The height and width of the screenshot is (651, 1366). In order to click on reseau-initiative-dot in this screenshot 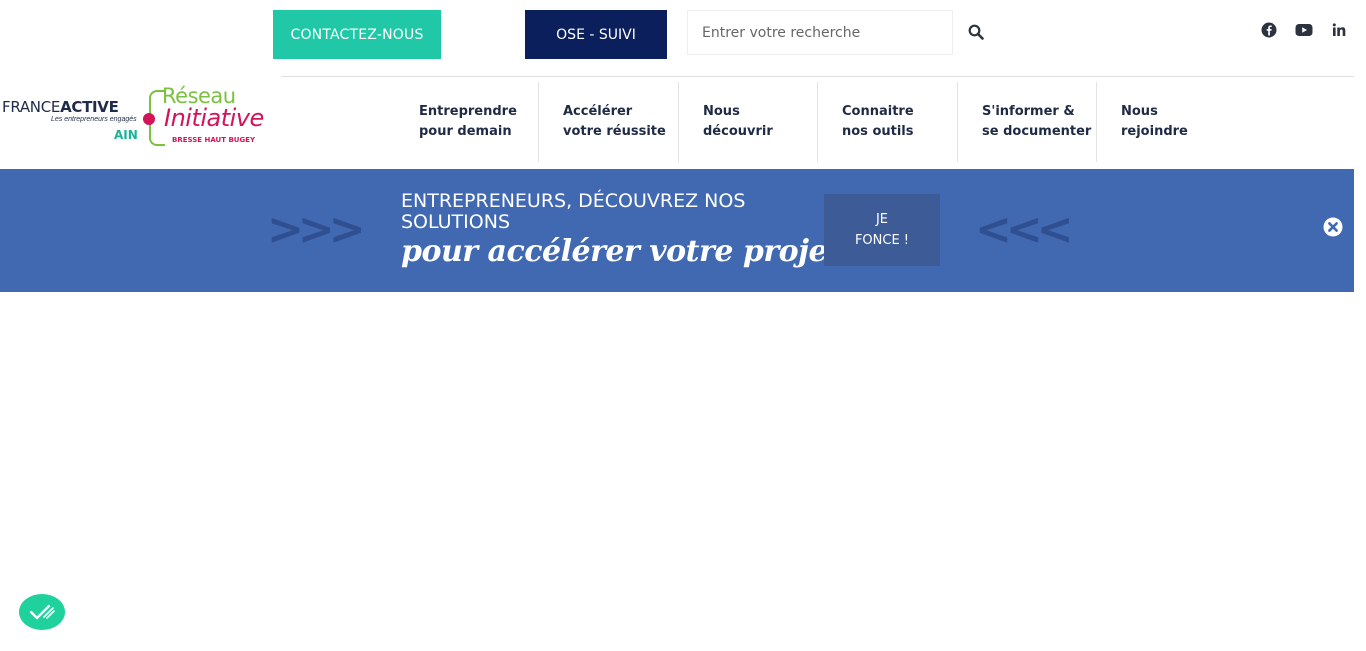, I will do `click(149, 119)`.